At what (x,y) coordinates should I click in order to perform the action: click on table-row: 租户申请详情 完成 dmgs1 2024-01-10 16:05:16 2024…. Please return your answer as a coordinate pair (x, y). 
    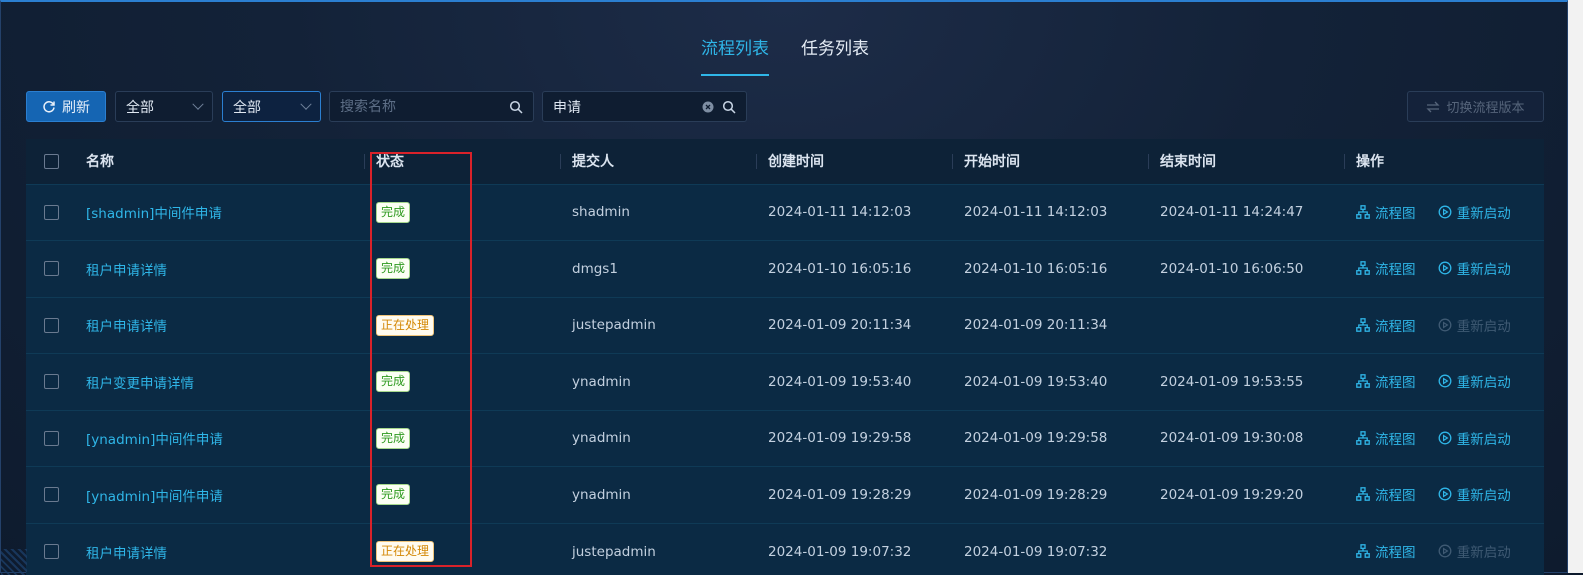
    Looking at the image, I should click on (785, 269).